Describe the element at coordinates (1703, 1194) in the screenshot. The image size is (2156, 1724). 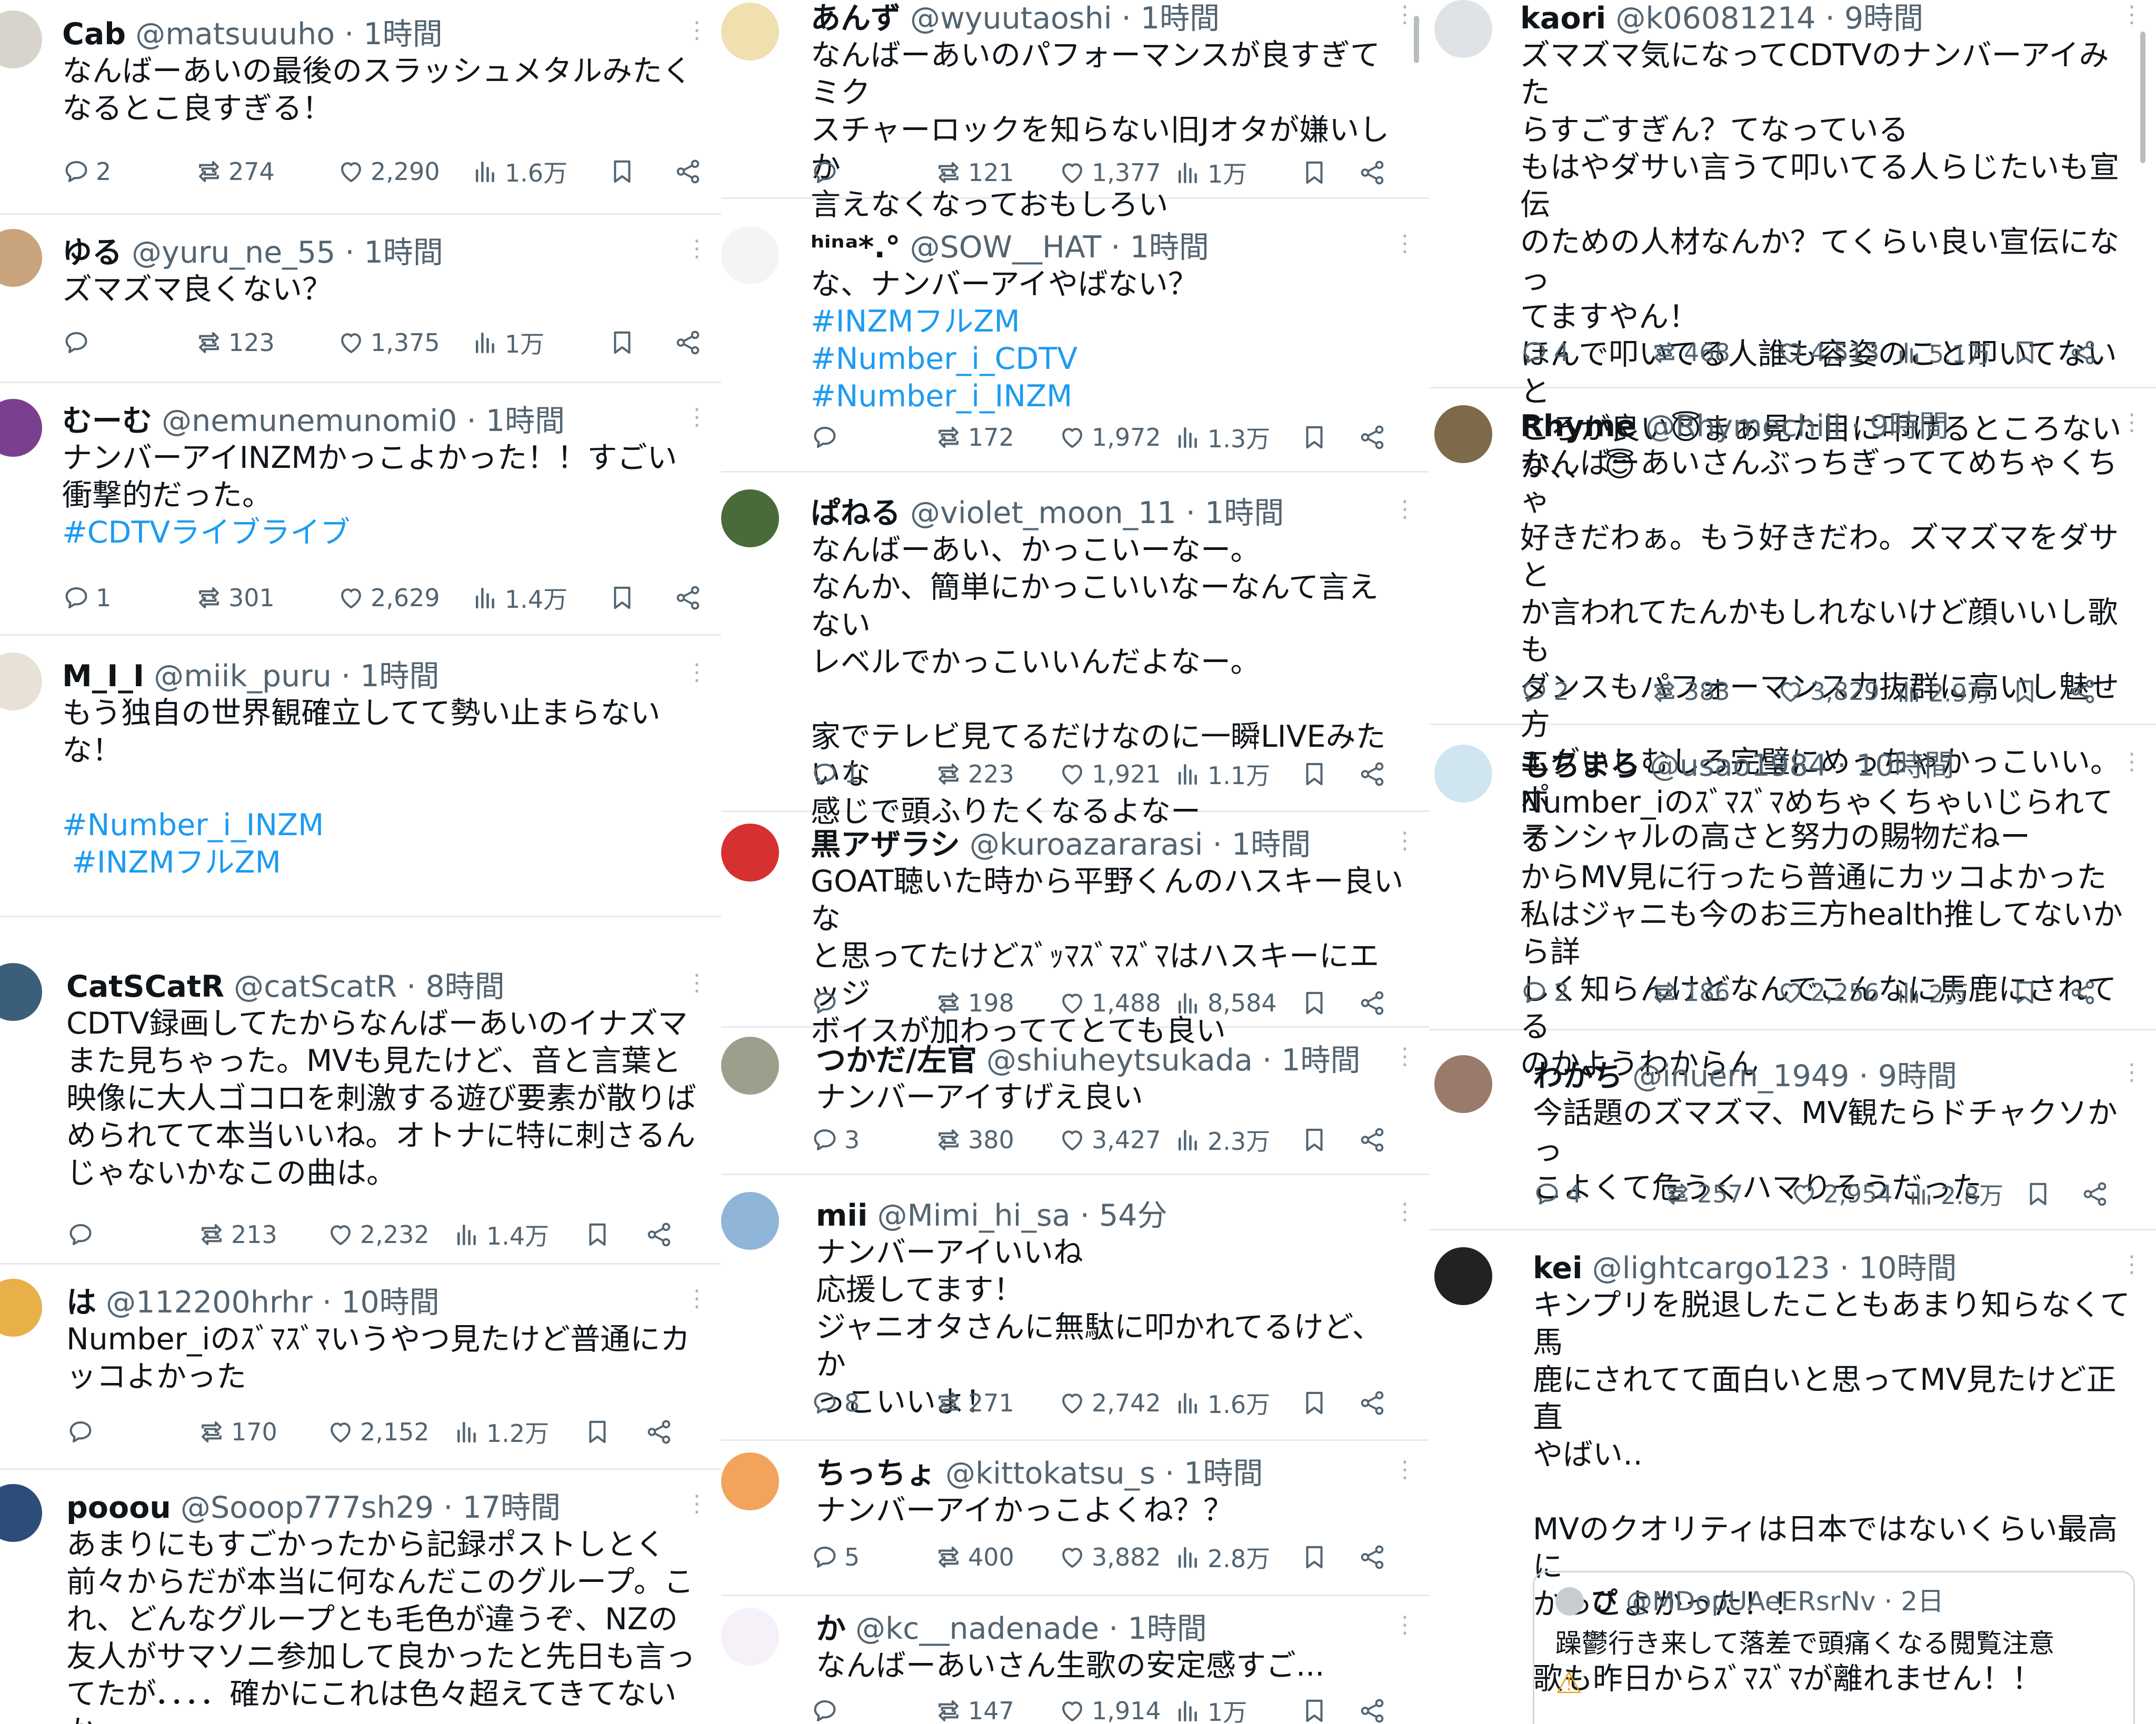
I see `retweet-button: 257` at that location.